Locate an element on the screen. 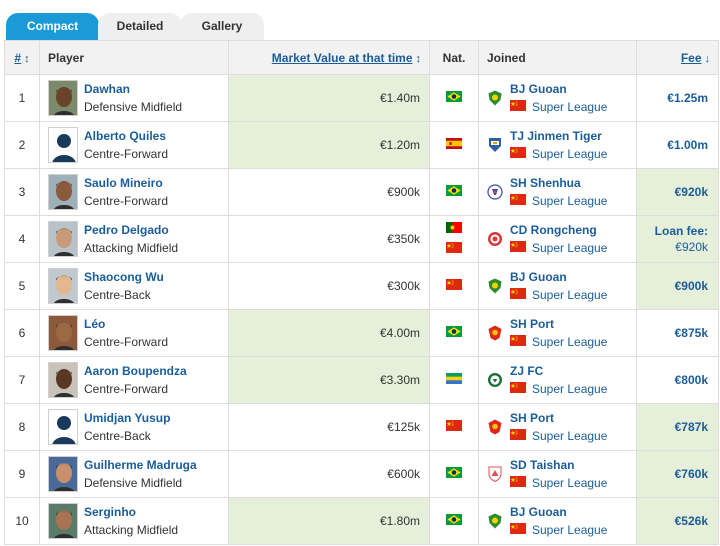  row-number: 7 is located at coordinates (22, 380).